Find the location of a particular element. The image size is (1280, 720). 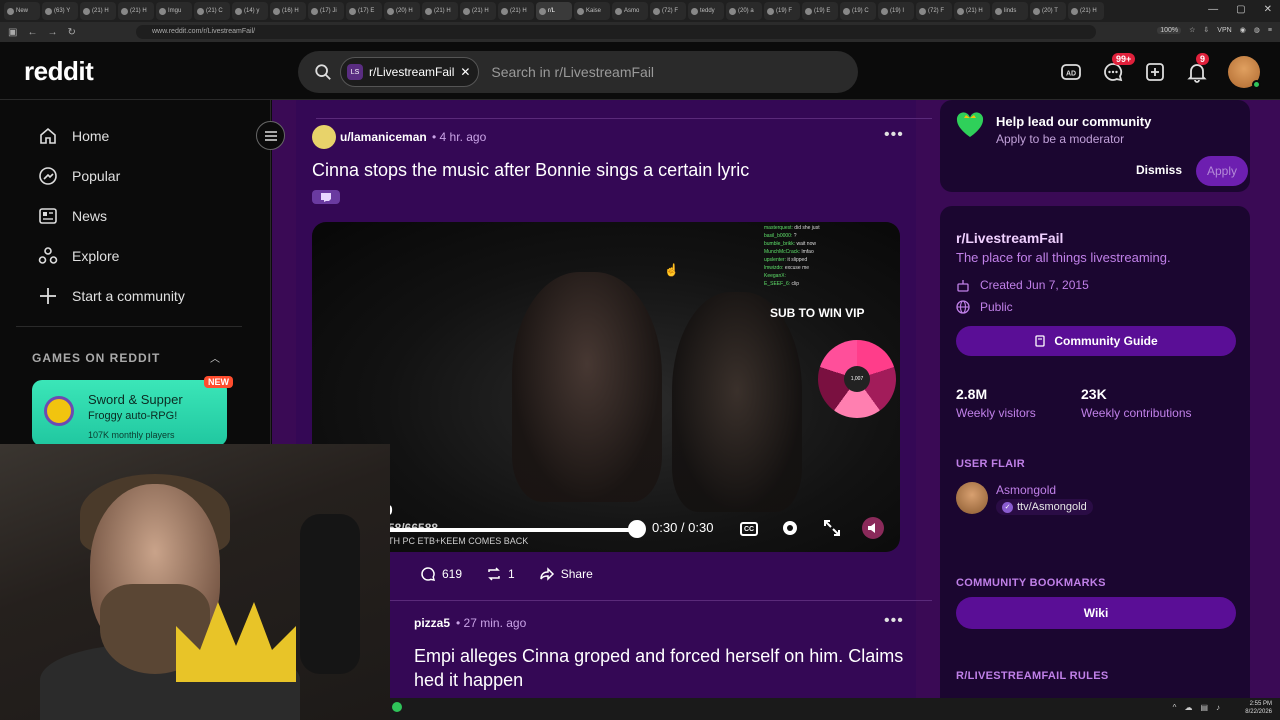

sidebar-item-home: Home is located at coordinates (73, 136).